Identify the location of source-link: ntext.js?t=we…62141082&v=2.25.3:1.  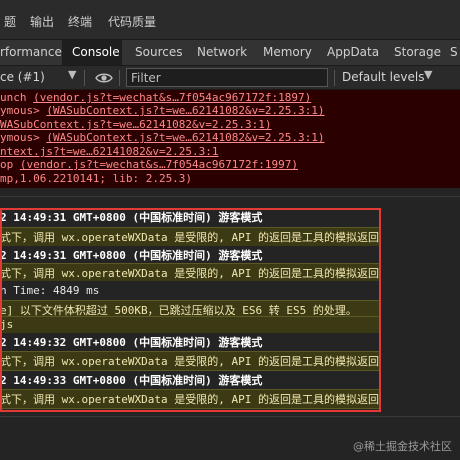
(109, 151).